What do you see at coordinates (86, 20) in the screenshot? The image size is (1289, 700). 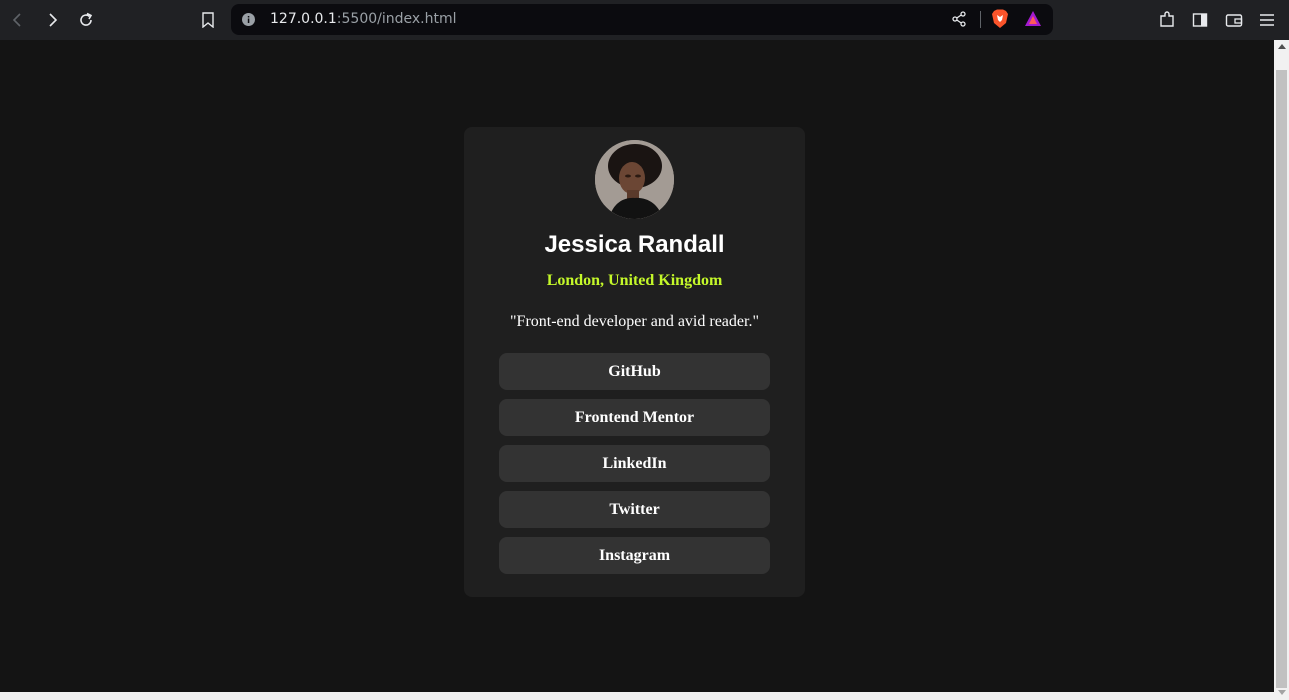 I see `reload-icon` at bounding box center [86, 20].